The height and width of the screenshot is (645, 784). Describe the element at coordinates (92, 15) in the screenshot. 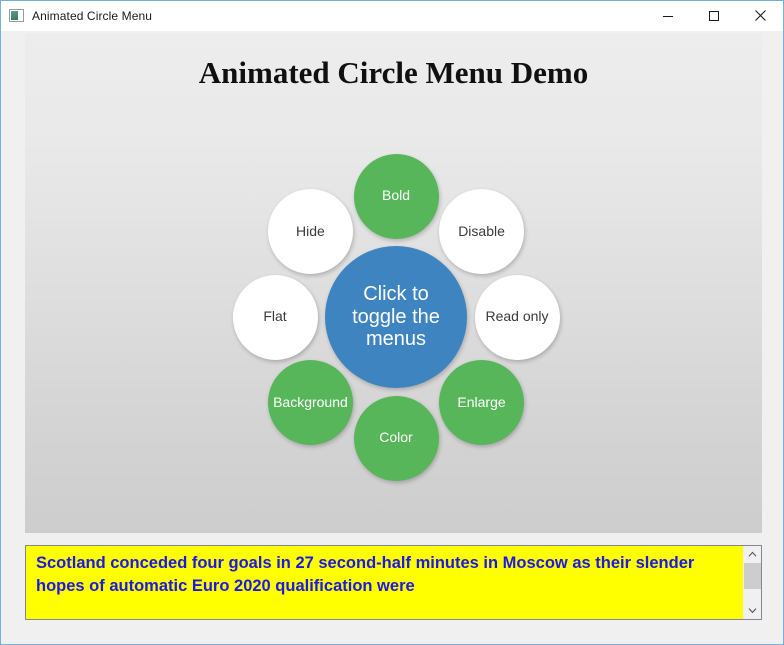

I see `window-title: Animated Circle Menu` at that location.